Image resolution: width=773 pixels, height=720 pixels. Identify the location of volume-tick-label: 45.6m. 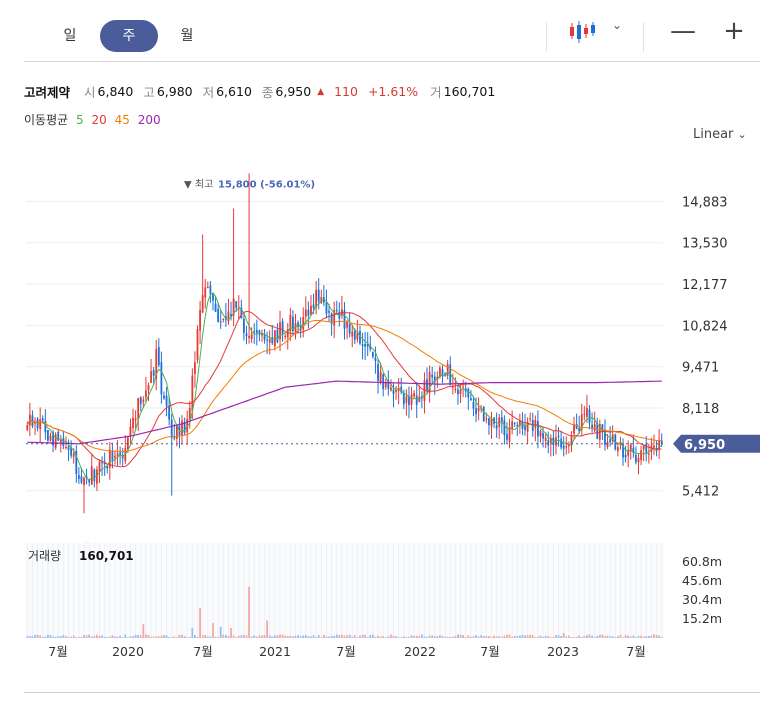
(702, 580).